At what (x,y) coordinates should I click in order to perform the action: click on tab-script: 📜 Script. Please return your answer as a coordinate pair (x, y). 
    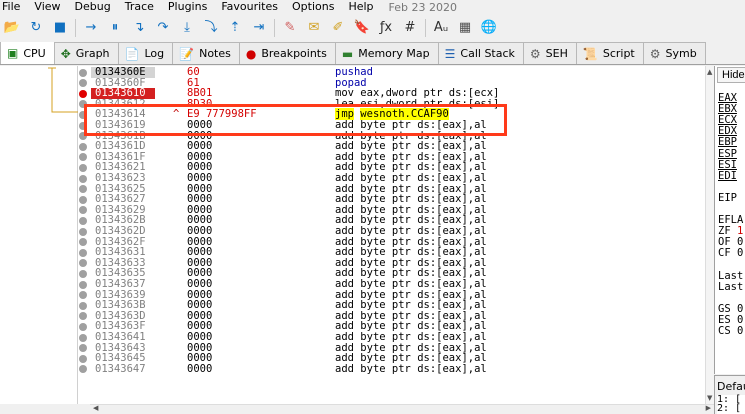
    Looking at the image, I should click on (609, 53).